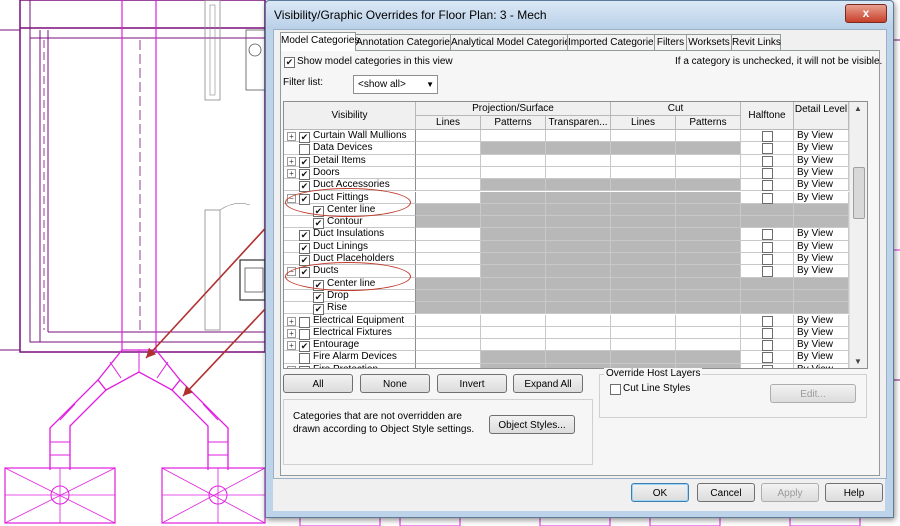 This screenshot has height=526, width=900. What do you see at coordinates (709, 42) in the screenshot?
I see `tab-worksets: Worksets` at bounding box center [709, 42].